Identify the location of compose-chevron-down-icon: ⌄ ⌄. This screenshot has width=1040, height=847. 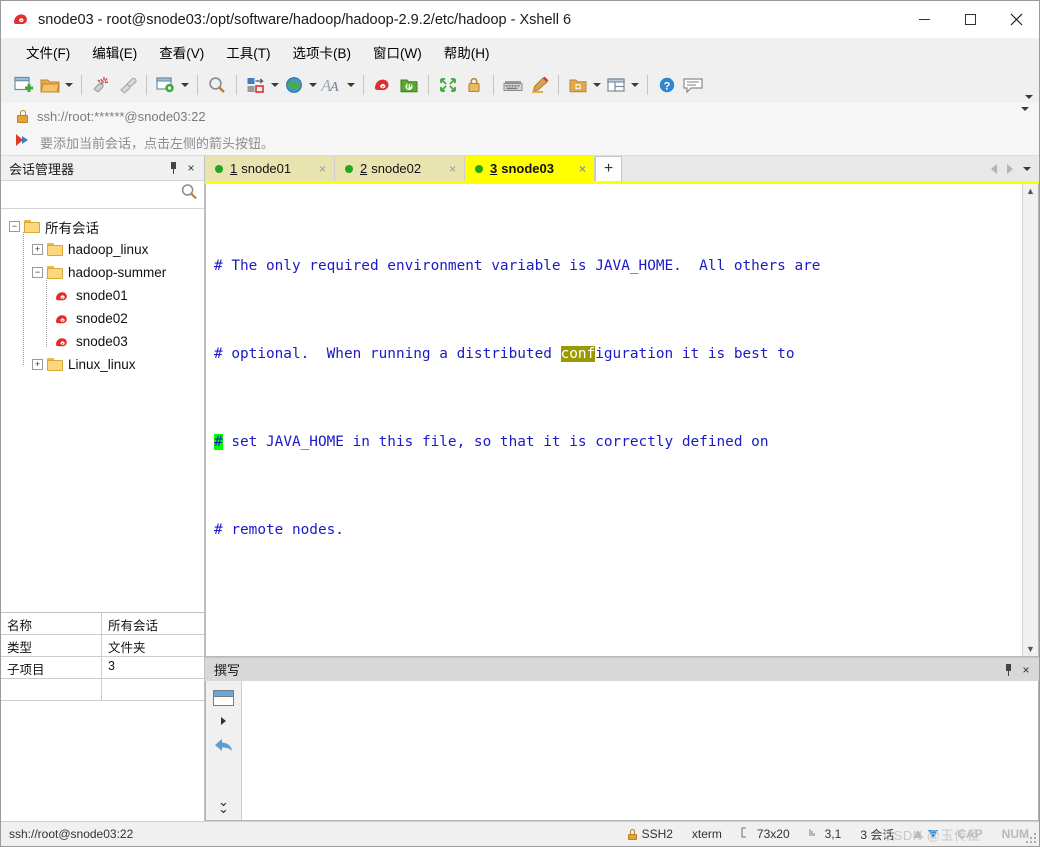
(223, 805).